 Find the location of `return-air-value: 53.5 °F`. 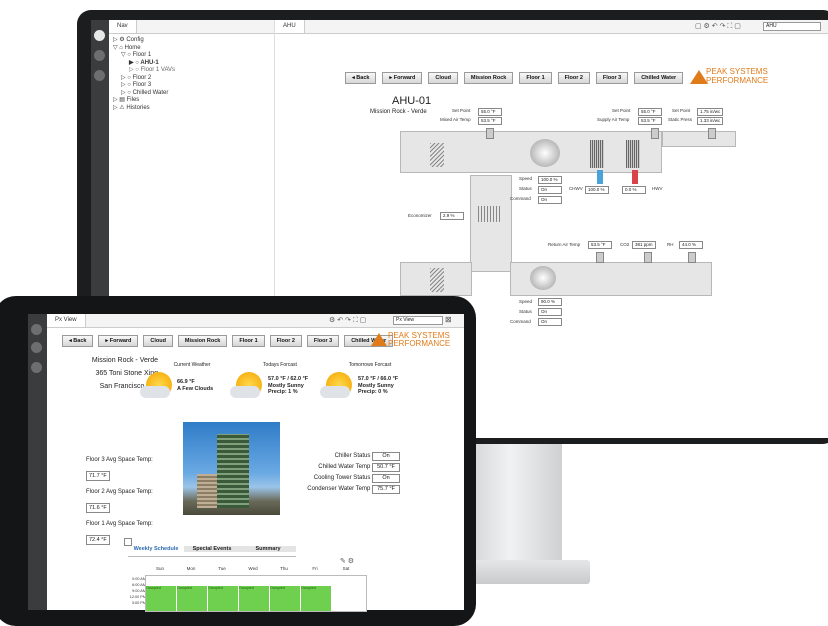

return-air-value: 53.5 °F is located at coordinates (600, 245).